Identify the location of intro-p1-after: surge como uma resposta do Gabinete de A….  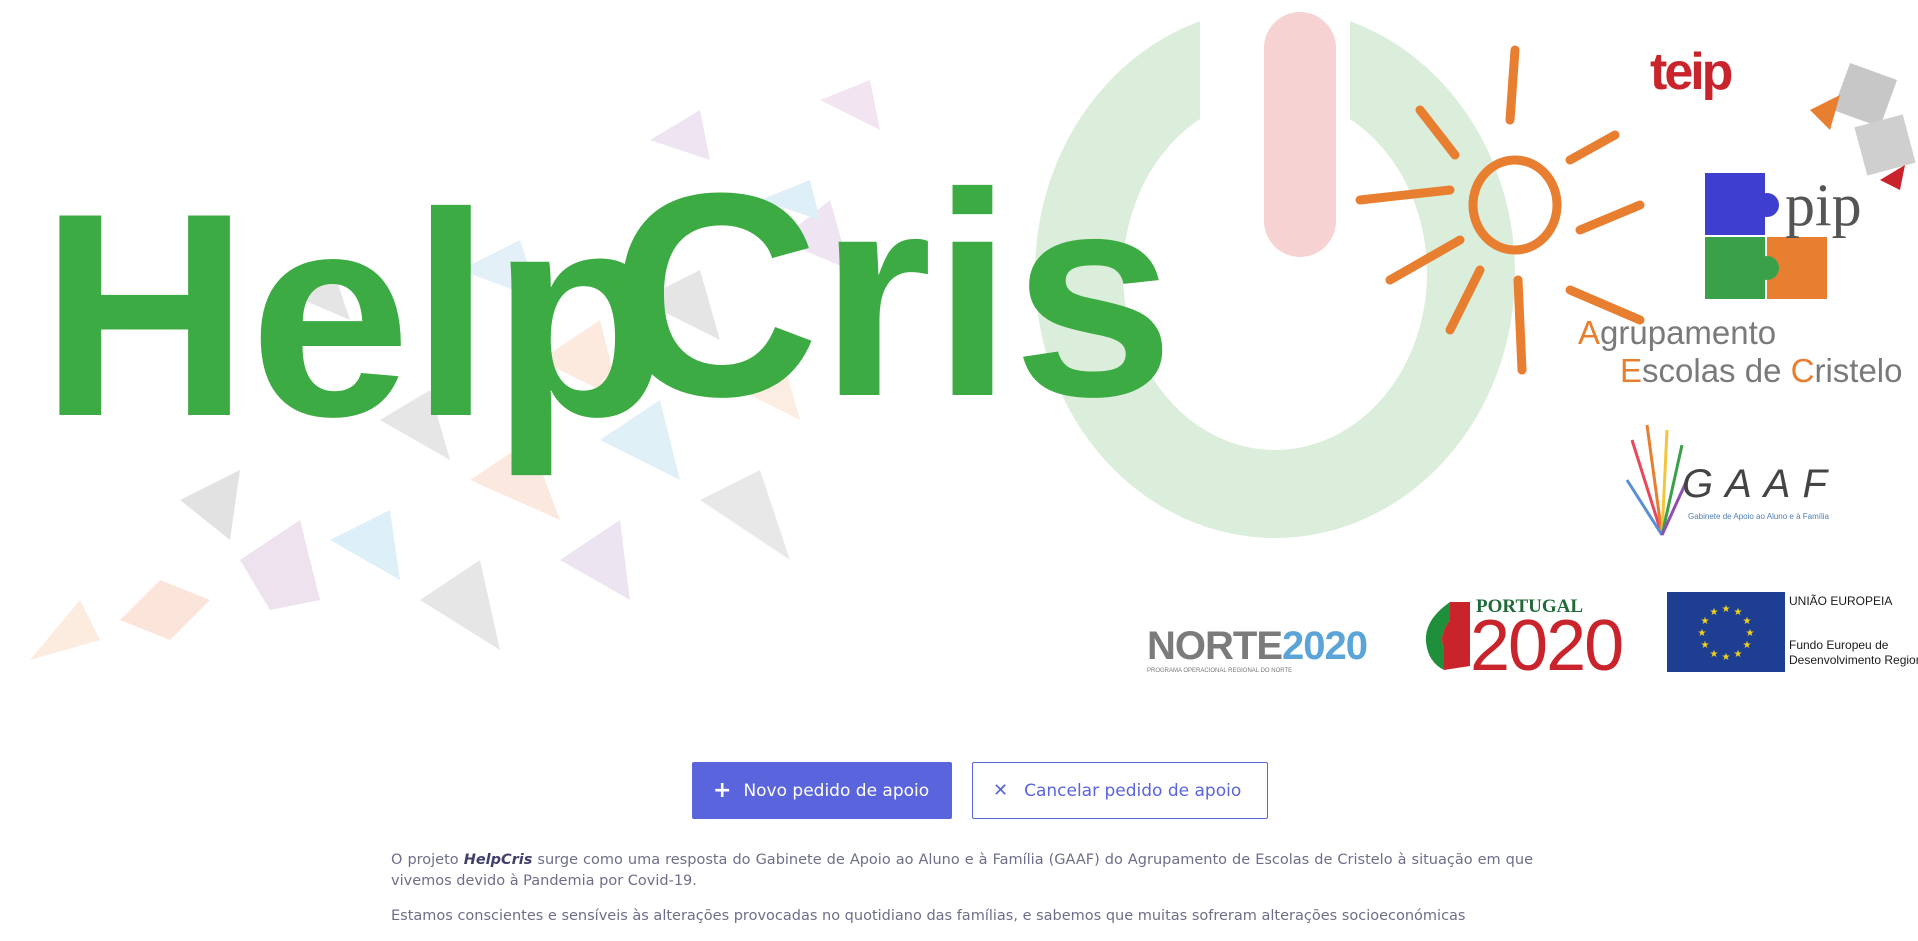
(962, 870).